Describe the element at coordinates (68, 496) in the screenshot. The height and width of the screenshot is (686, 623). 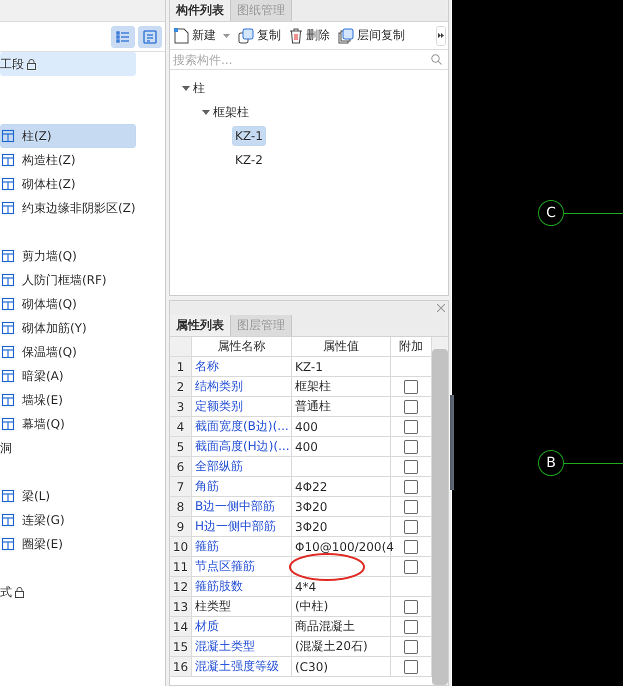
I see `component-type-item: 梁(L)` at that location.